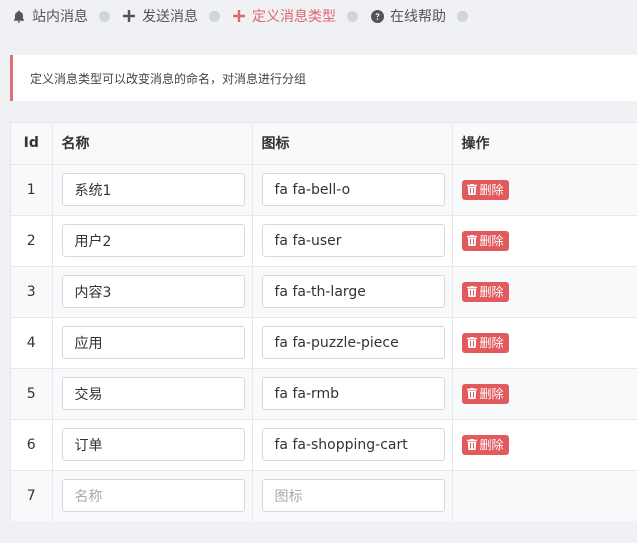  I want to click on row-id: 5, so click(32, 394).